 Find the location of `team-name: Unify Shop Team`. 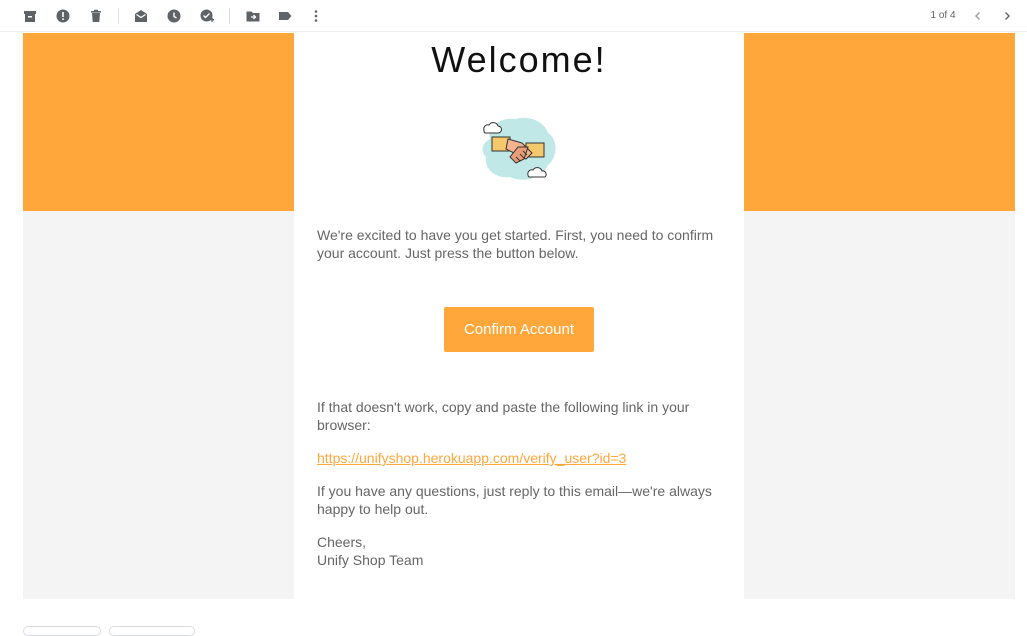

team-name: Unify Shop Team is located at coordinates (370, 560).